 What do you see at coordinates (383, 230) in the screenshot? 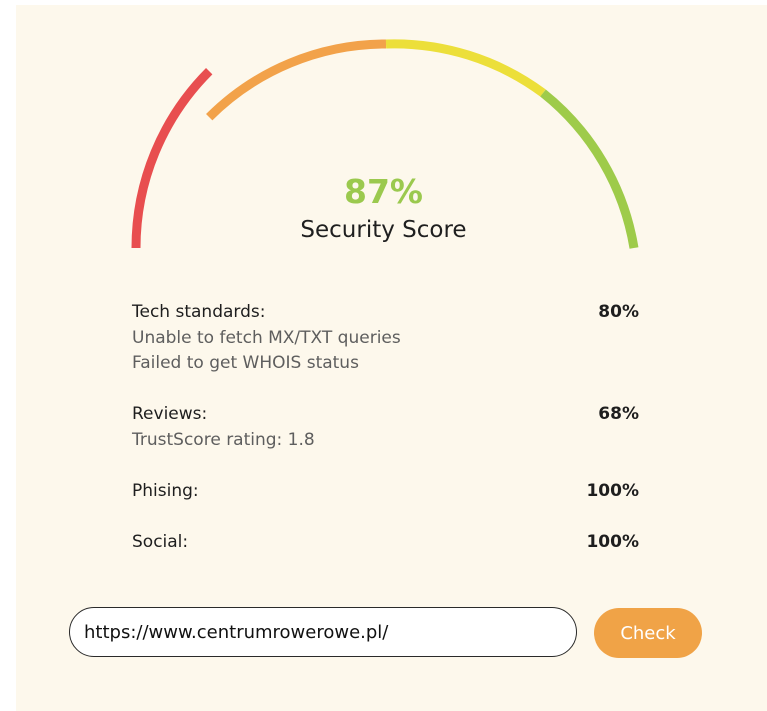
I see `score-label: Security Score` at bounding box center [383, 230].